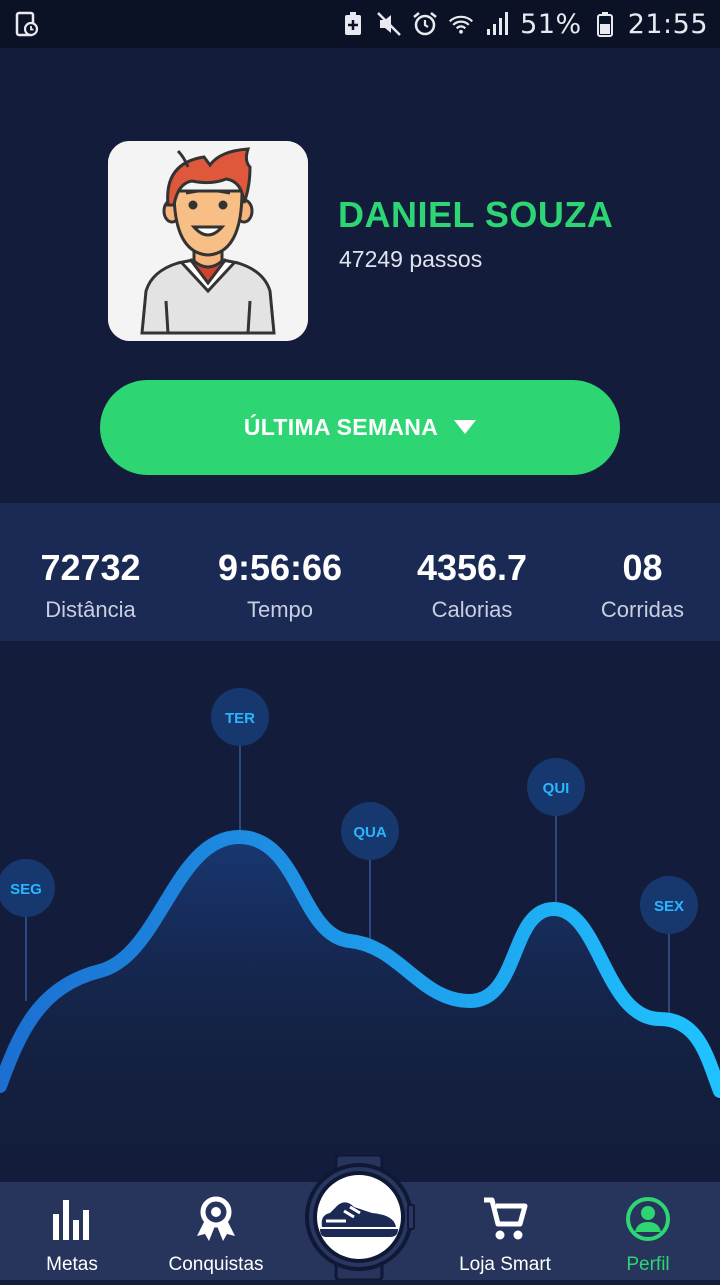 This screenshot has height=1285, width=720. I want to click on day-label: QUA, so click(370, 832).